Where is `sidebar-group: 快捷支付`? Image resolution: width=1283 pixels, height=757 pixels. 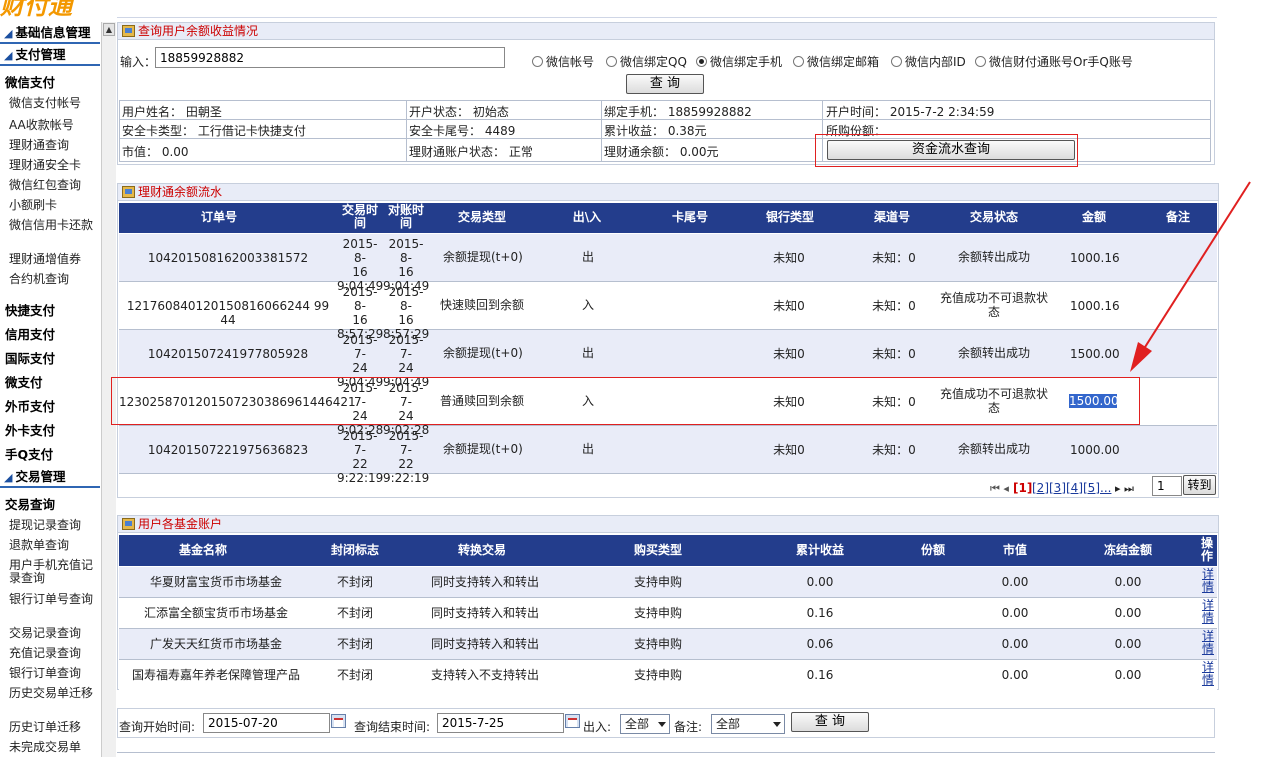
sidebar-group: 快捷支付 is located at coordinates (30, 309).